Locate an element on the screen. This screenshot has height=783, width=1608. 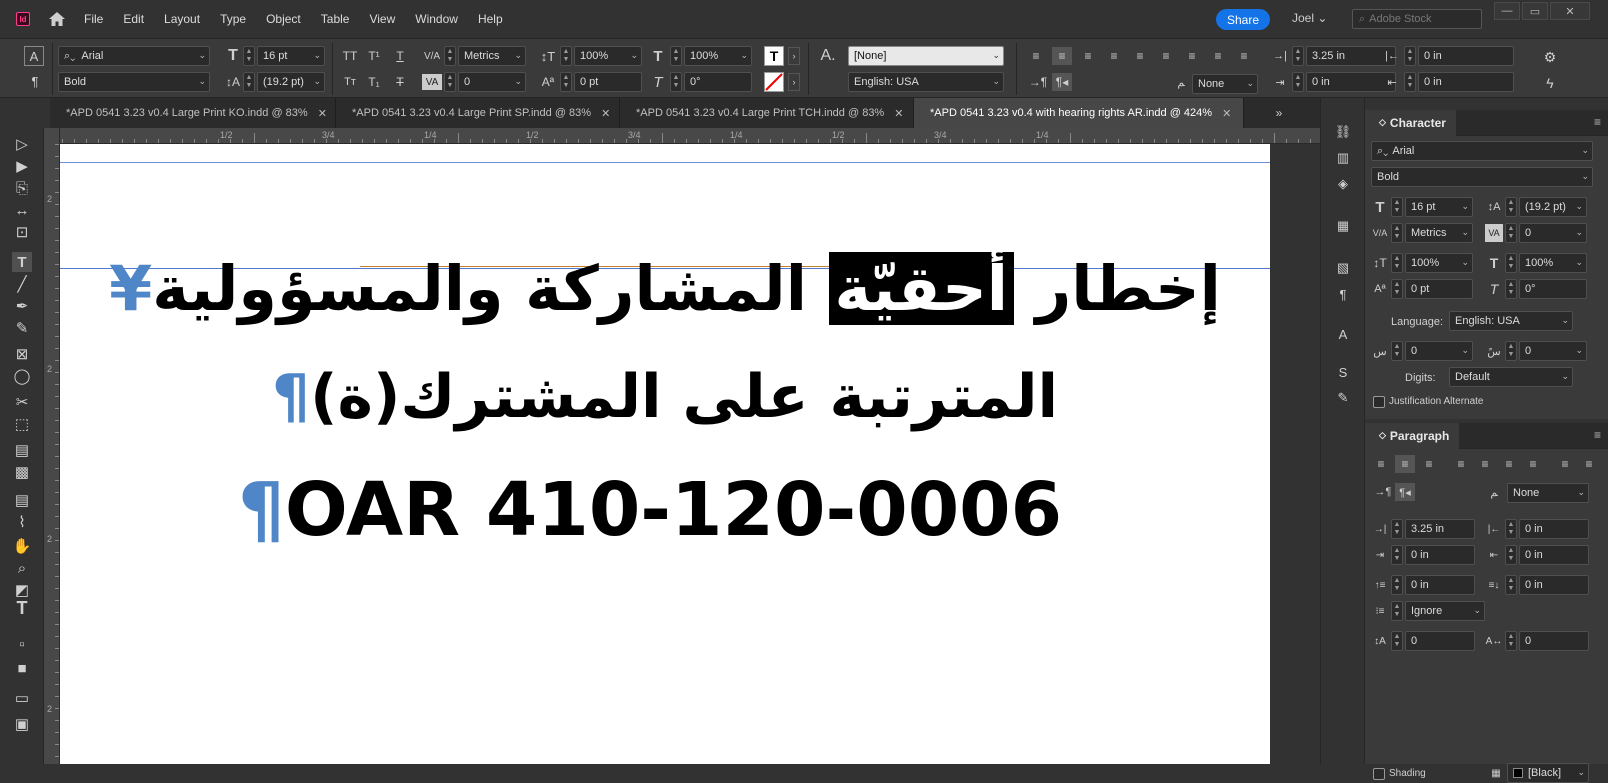
home-icon is located at coordinates (57, 19).